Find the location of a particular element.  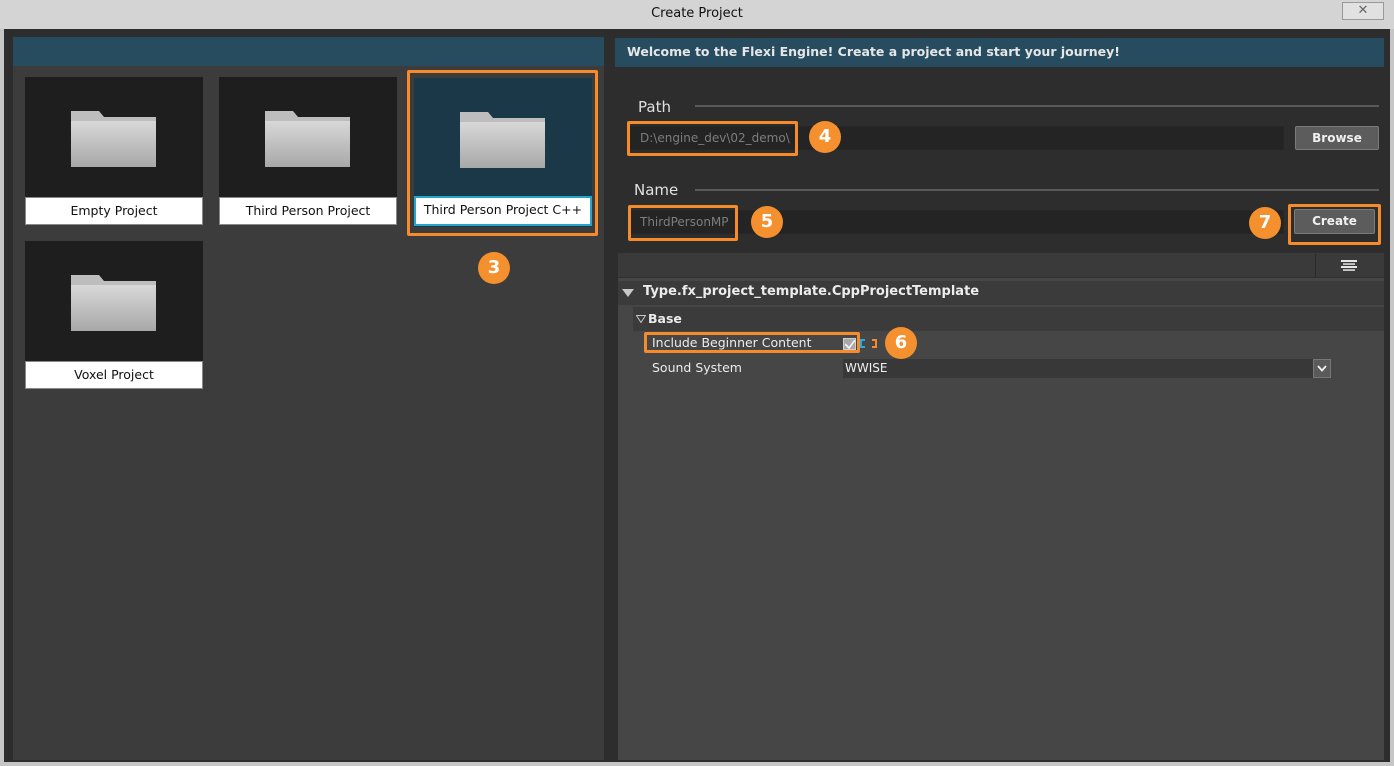

list-view-icon is located at coordinates (1349, 266).